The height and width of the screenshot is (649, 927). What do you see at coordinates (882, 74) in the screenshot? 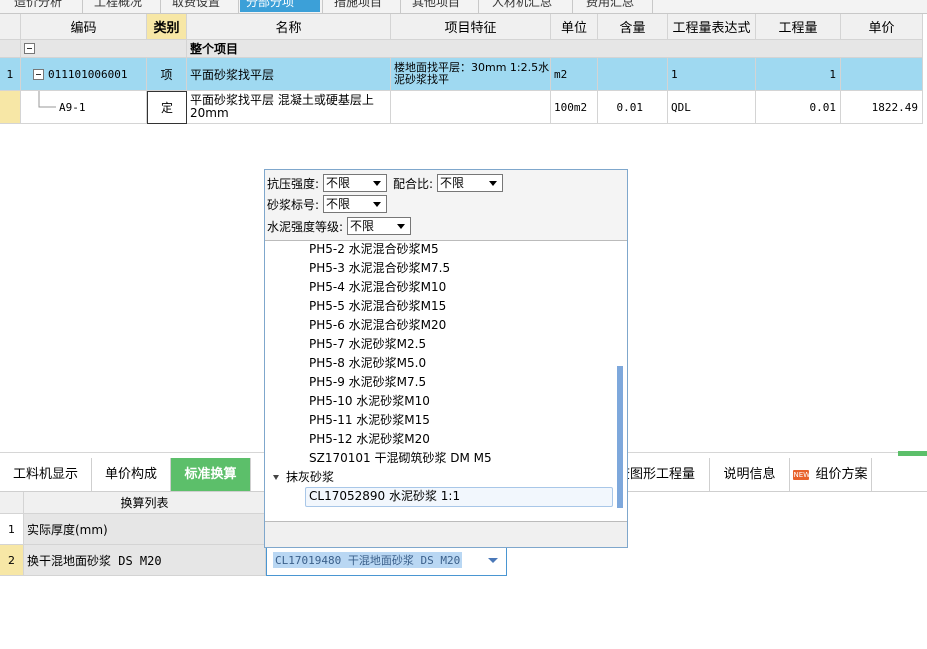
I see `row-unit-price` at bounding box center [882, 74].